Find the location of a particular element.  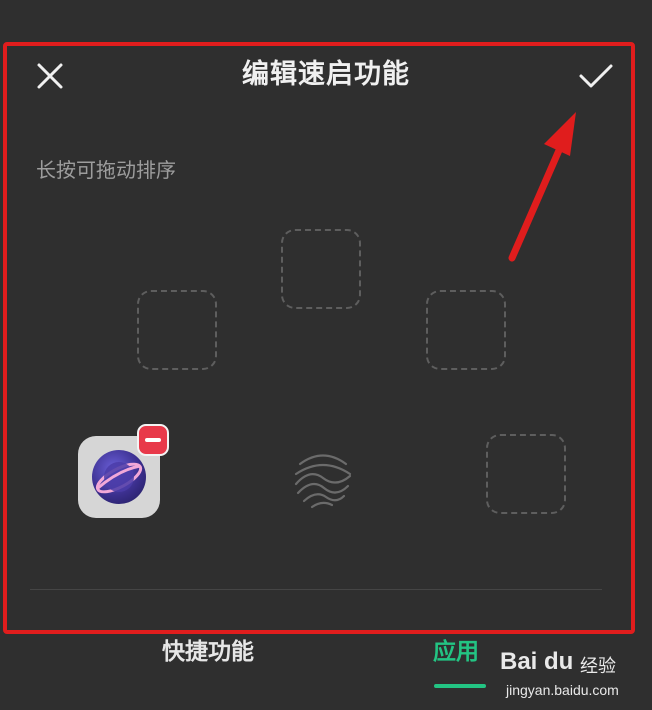

checkmark-icon is located at coordinates (596, 76).